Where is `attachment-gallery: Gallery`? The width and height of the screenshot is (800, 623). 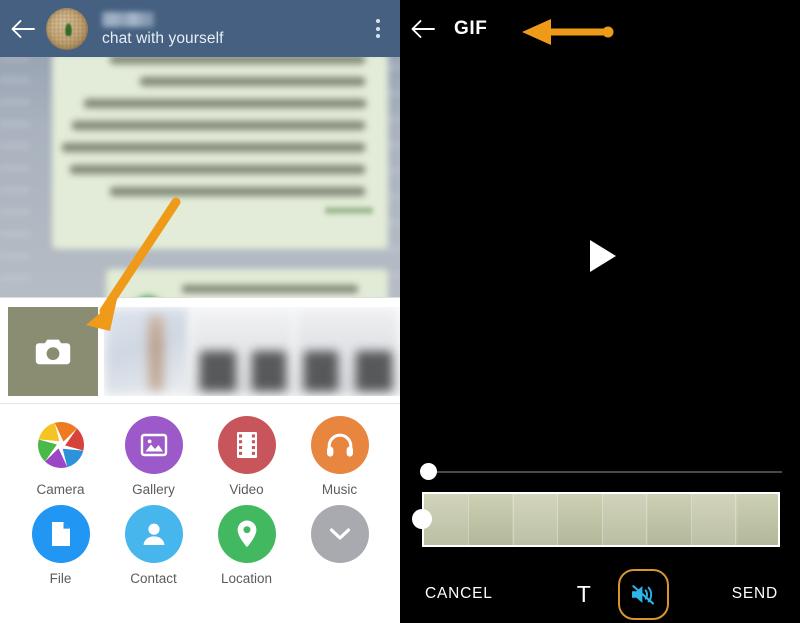 attachment-gallery: Gallery is located at coordinates (154, 456).